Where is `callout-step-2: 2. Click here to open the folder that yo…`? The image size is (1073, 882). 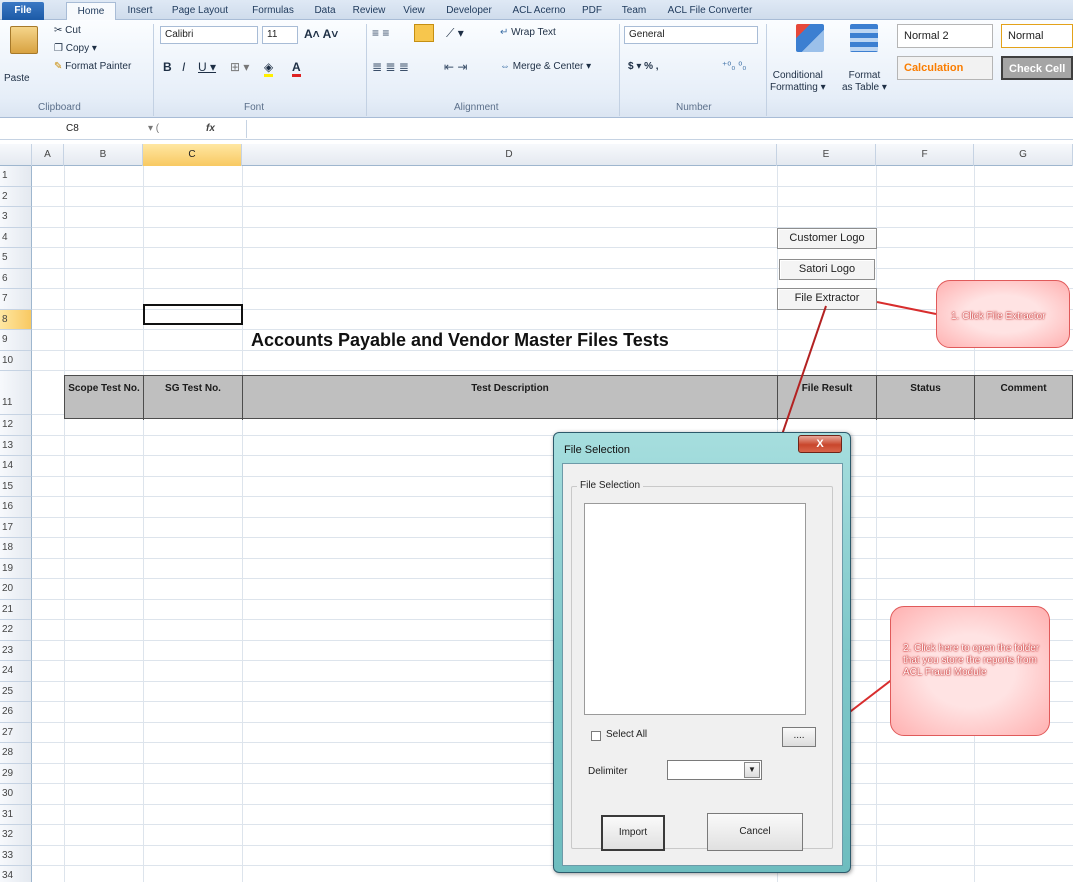
callout-step-2: 2. Click here to open the folder that yo… is located at coordinates (970, 671).